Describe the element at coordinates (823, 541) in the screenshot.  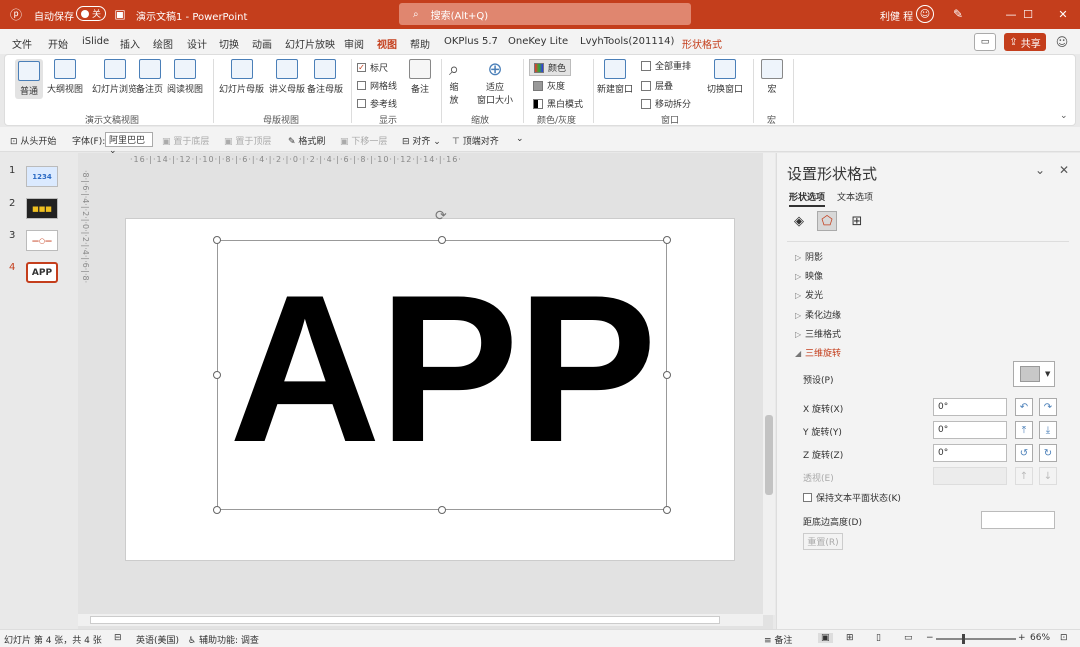
I see `reset-button: 重置(R)` at that location.